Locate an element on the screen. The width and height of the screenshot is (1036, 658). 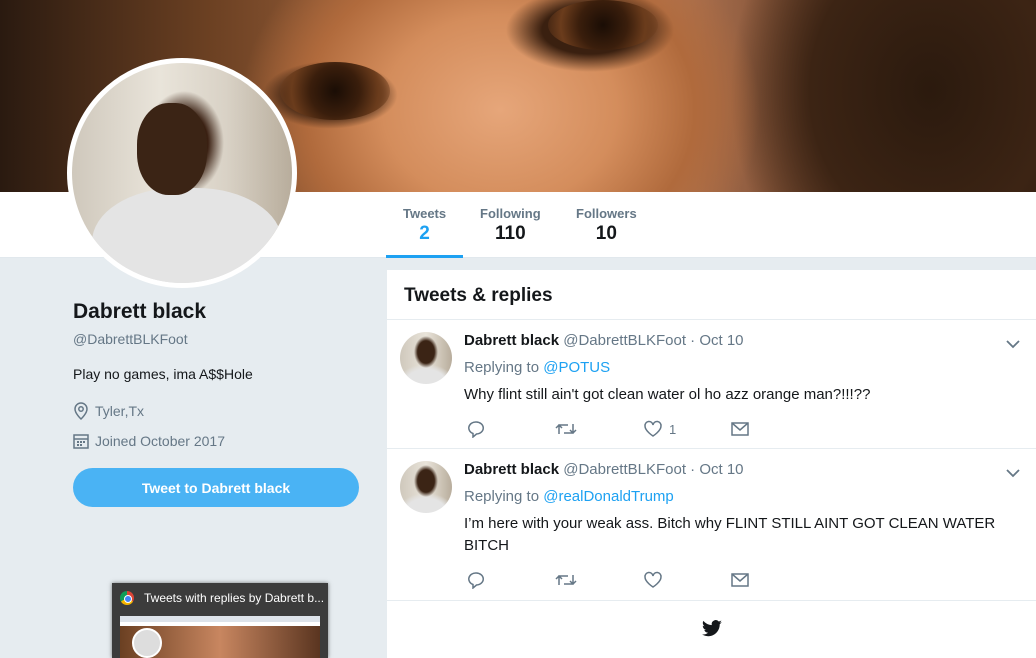
profile-location-text: Tyler,Tx is located at coordinates (120, 411).